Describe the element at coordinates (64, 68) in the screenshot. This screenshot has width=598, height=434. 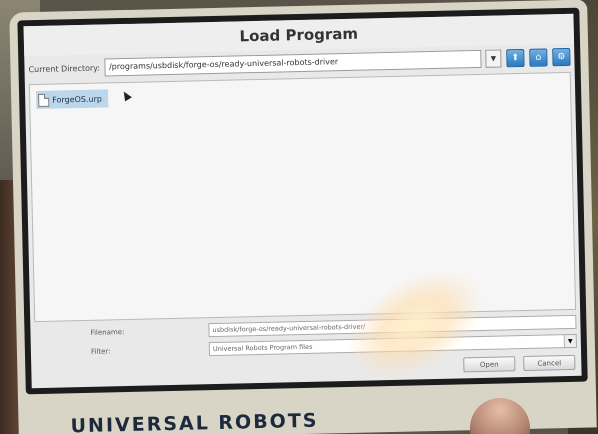
I see `current-directory-label: Current Directory:` at that location.